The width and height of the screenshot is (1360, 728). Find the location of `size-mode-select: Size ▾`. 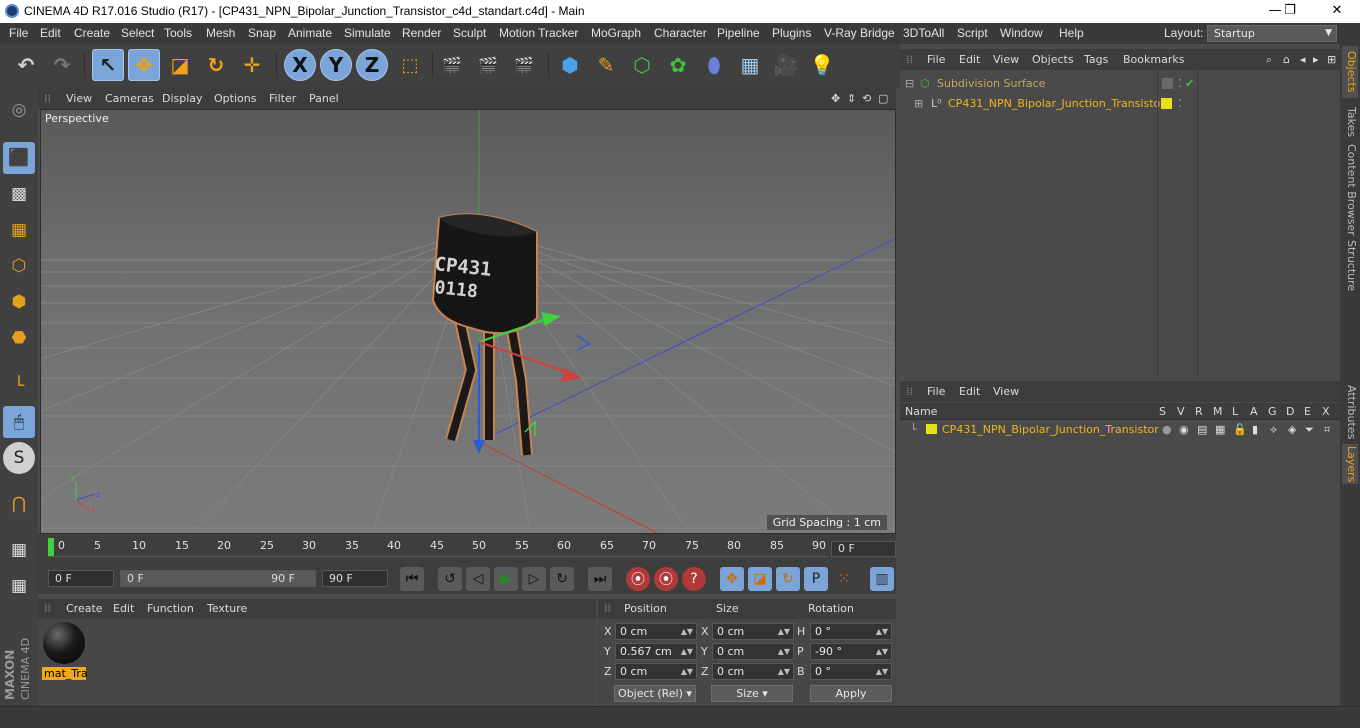

size-mode-select: Size ▾ is located at coordinates (752, 693).